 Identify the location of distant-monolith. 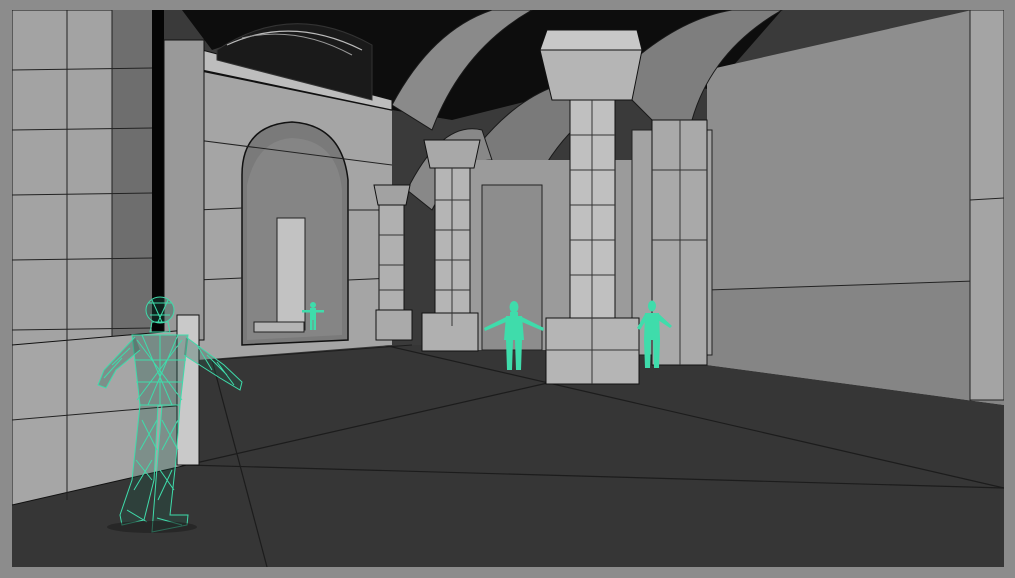
(291, 274).